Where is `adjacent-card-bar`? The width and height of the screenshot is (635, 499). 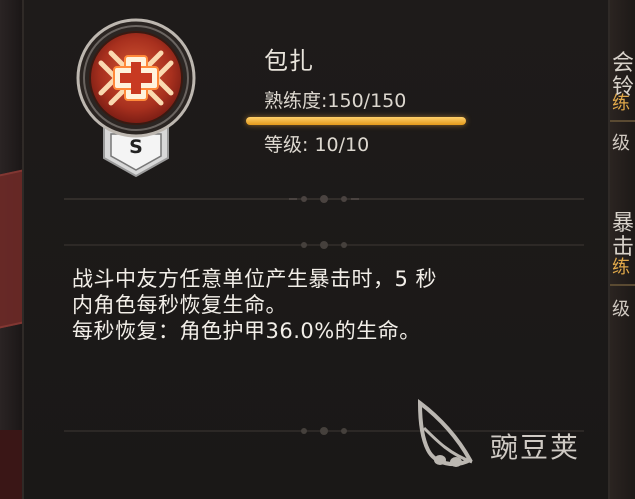
adjacent-card-bar is located at coordinates (622, 121).